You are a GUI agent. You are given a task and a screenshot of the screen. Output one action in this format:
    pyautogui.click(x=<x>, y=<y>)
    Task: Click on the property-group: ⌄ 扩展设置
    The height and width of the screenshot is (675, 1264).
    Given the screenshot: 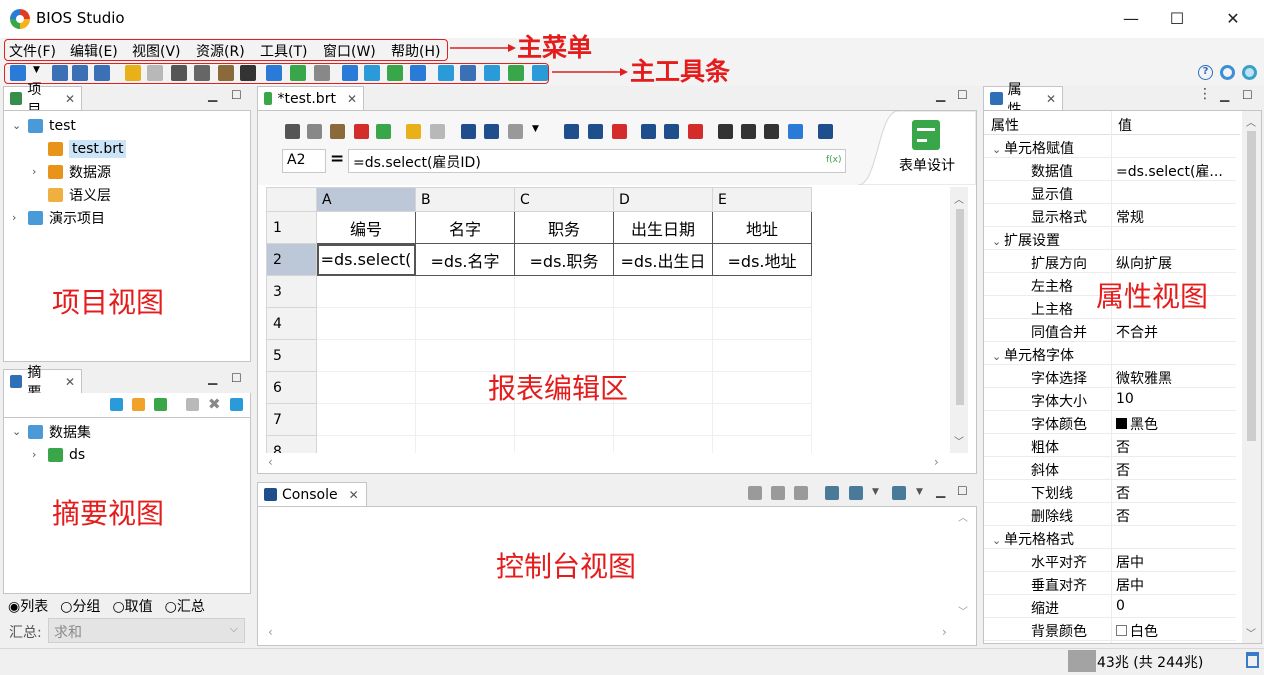 What is the action you would take?
    pyautogui.click(x=1110, y=238)
    